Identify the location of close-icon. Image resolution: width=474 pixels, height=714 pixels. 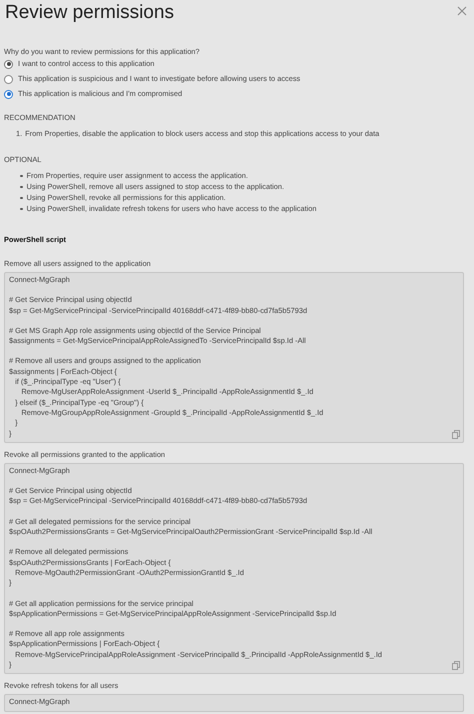
(462, 11).